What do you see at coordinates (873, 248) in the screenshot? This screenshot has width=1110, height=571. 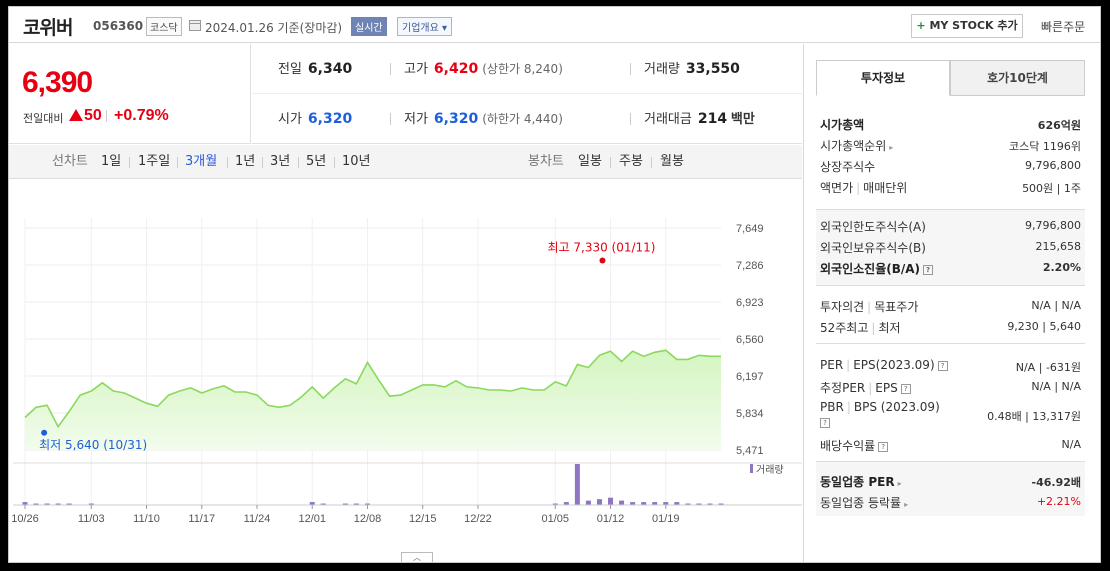 I see `foreign-hold-label: 외국인보유주식수(B)` at bounding box center [873, 248].